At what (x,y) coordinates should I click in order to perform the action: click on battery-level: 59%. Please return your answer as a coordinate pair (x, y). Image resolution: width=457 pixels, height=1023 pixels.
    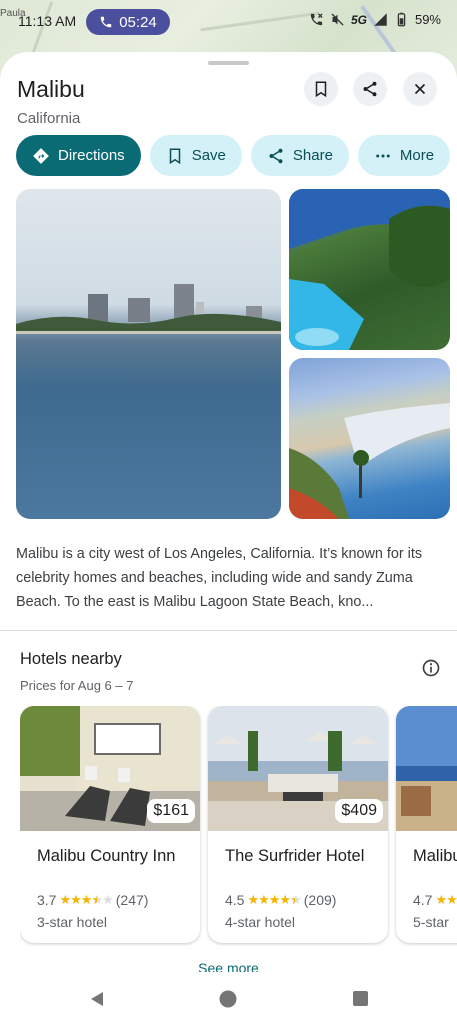
    Looking at the image, I should click on (427, 19).